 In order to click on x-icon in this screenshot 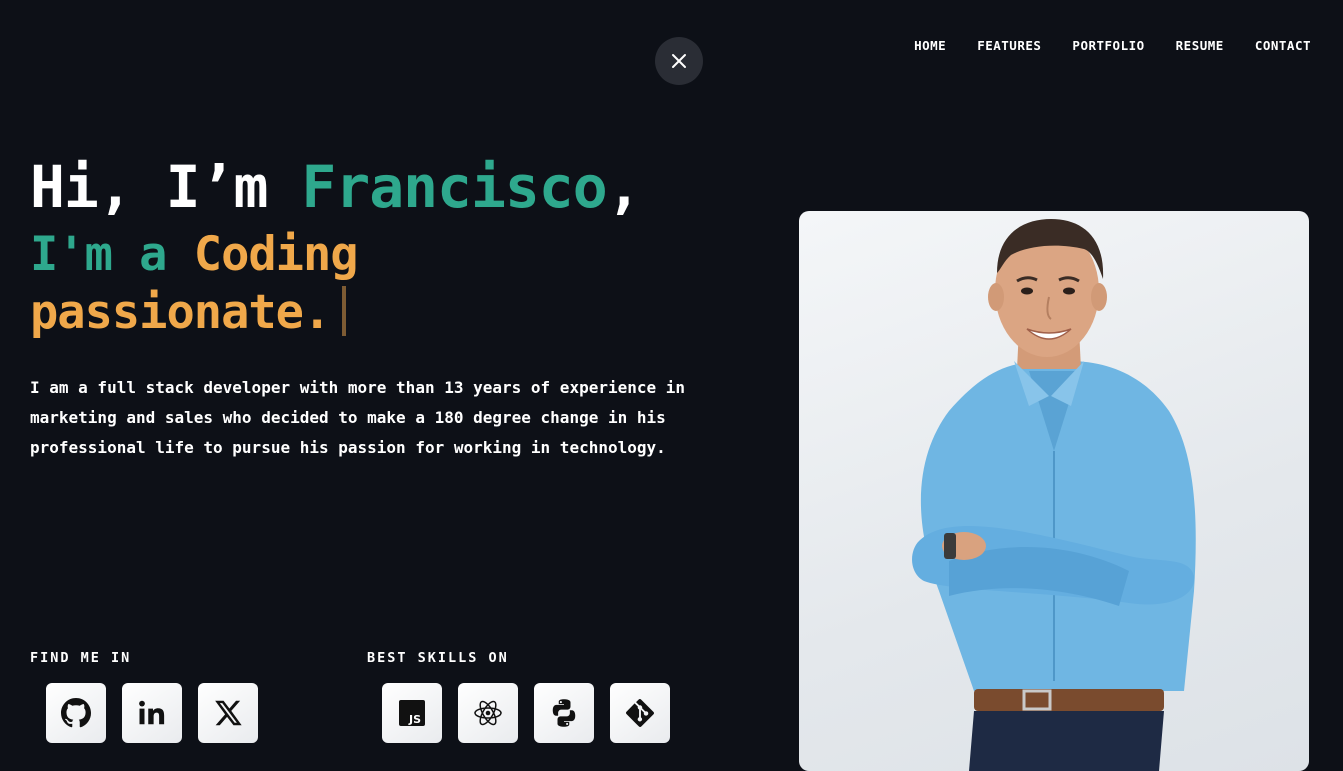, I will do `click(228, 713)`.